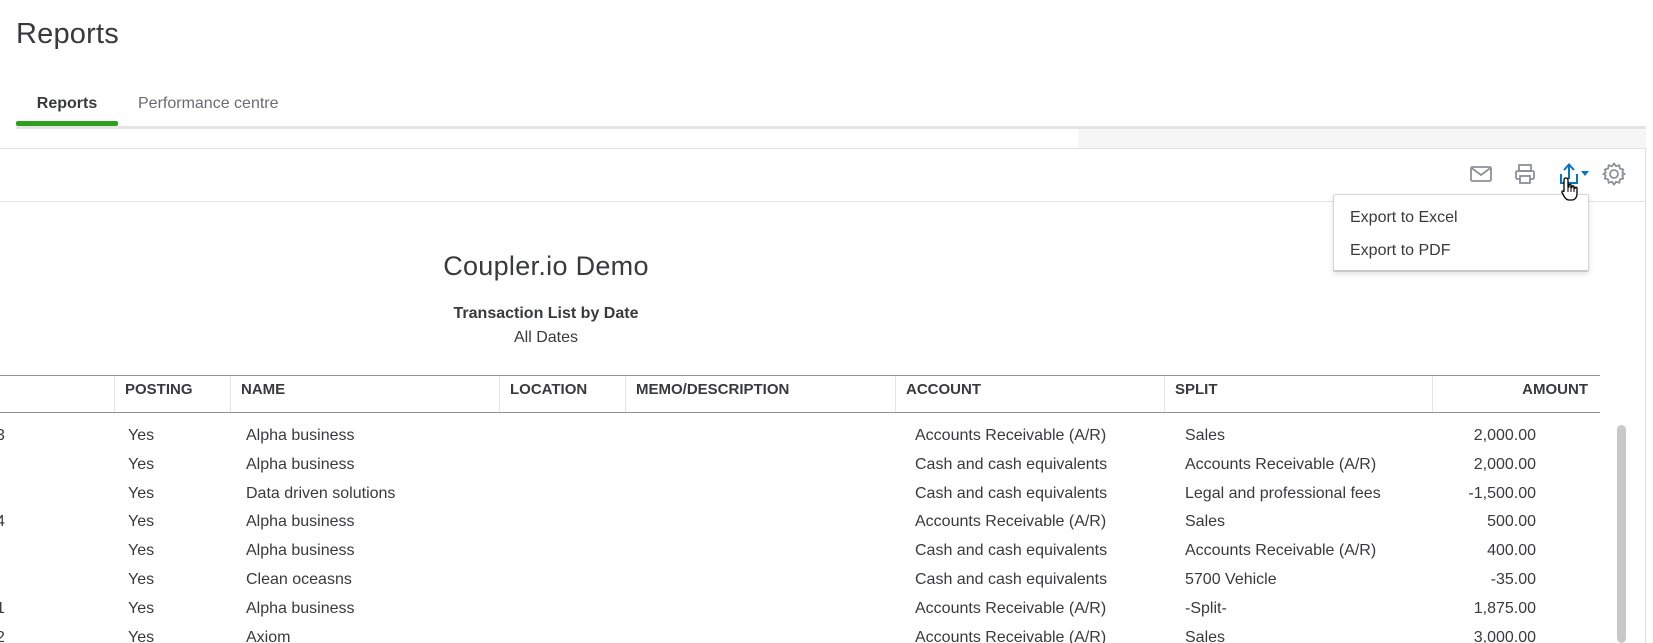  What do you see at coordinates (546, 266) in the screenshot?
I see `company-name: Coupler.io Demo` at bounding box center [546, 266].